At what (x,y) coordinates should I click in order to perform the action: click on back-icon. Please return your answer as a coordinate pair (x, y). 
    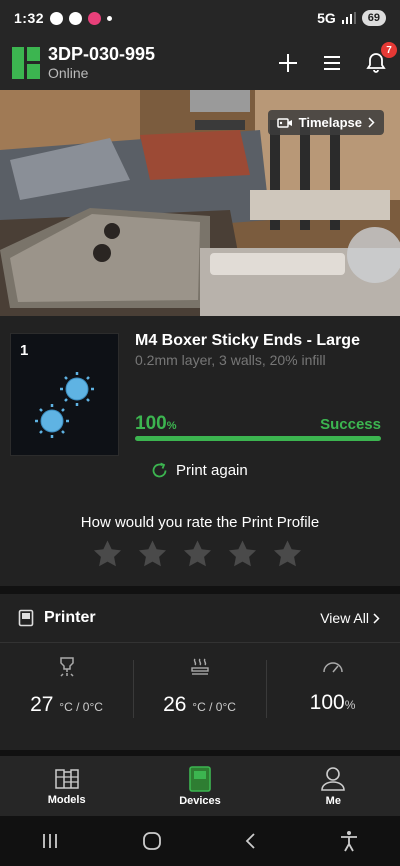
    Looking at the image, I should click on (250, 841).